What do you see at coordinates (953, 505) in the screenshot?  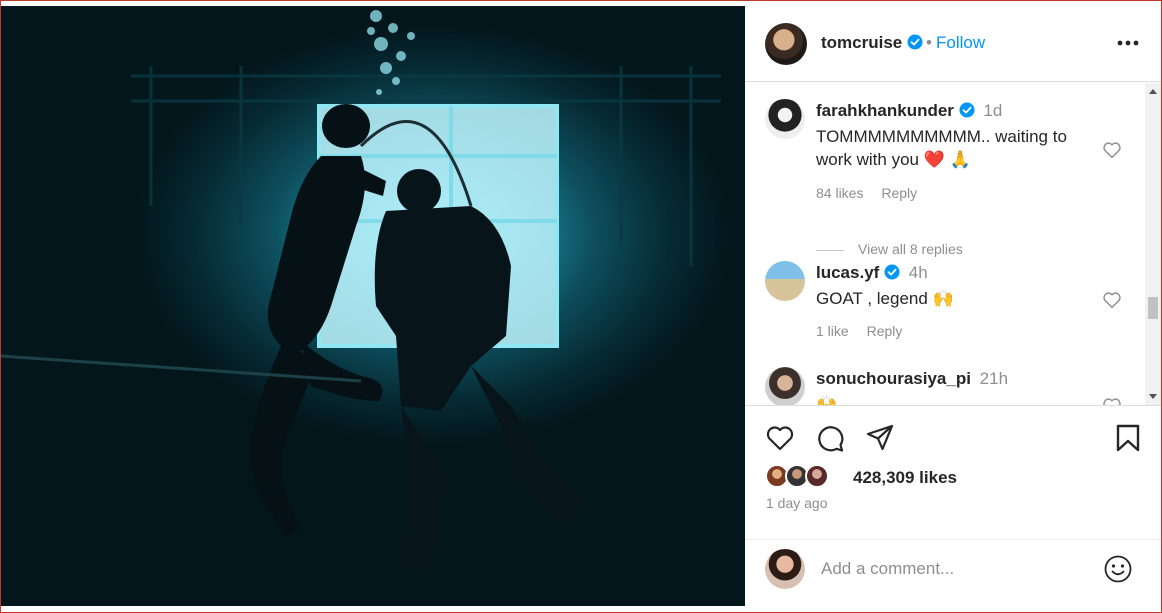 I see `post-actions: 428,309 likes 1 day ago` at bounding box center [953, 505].